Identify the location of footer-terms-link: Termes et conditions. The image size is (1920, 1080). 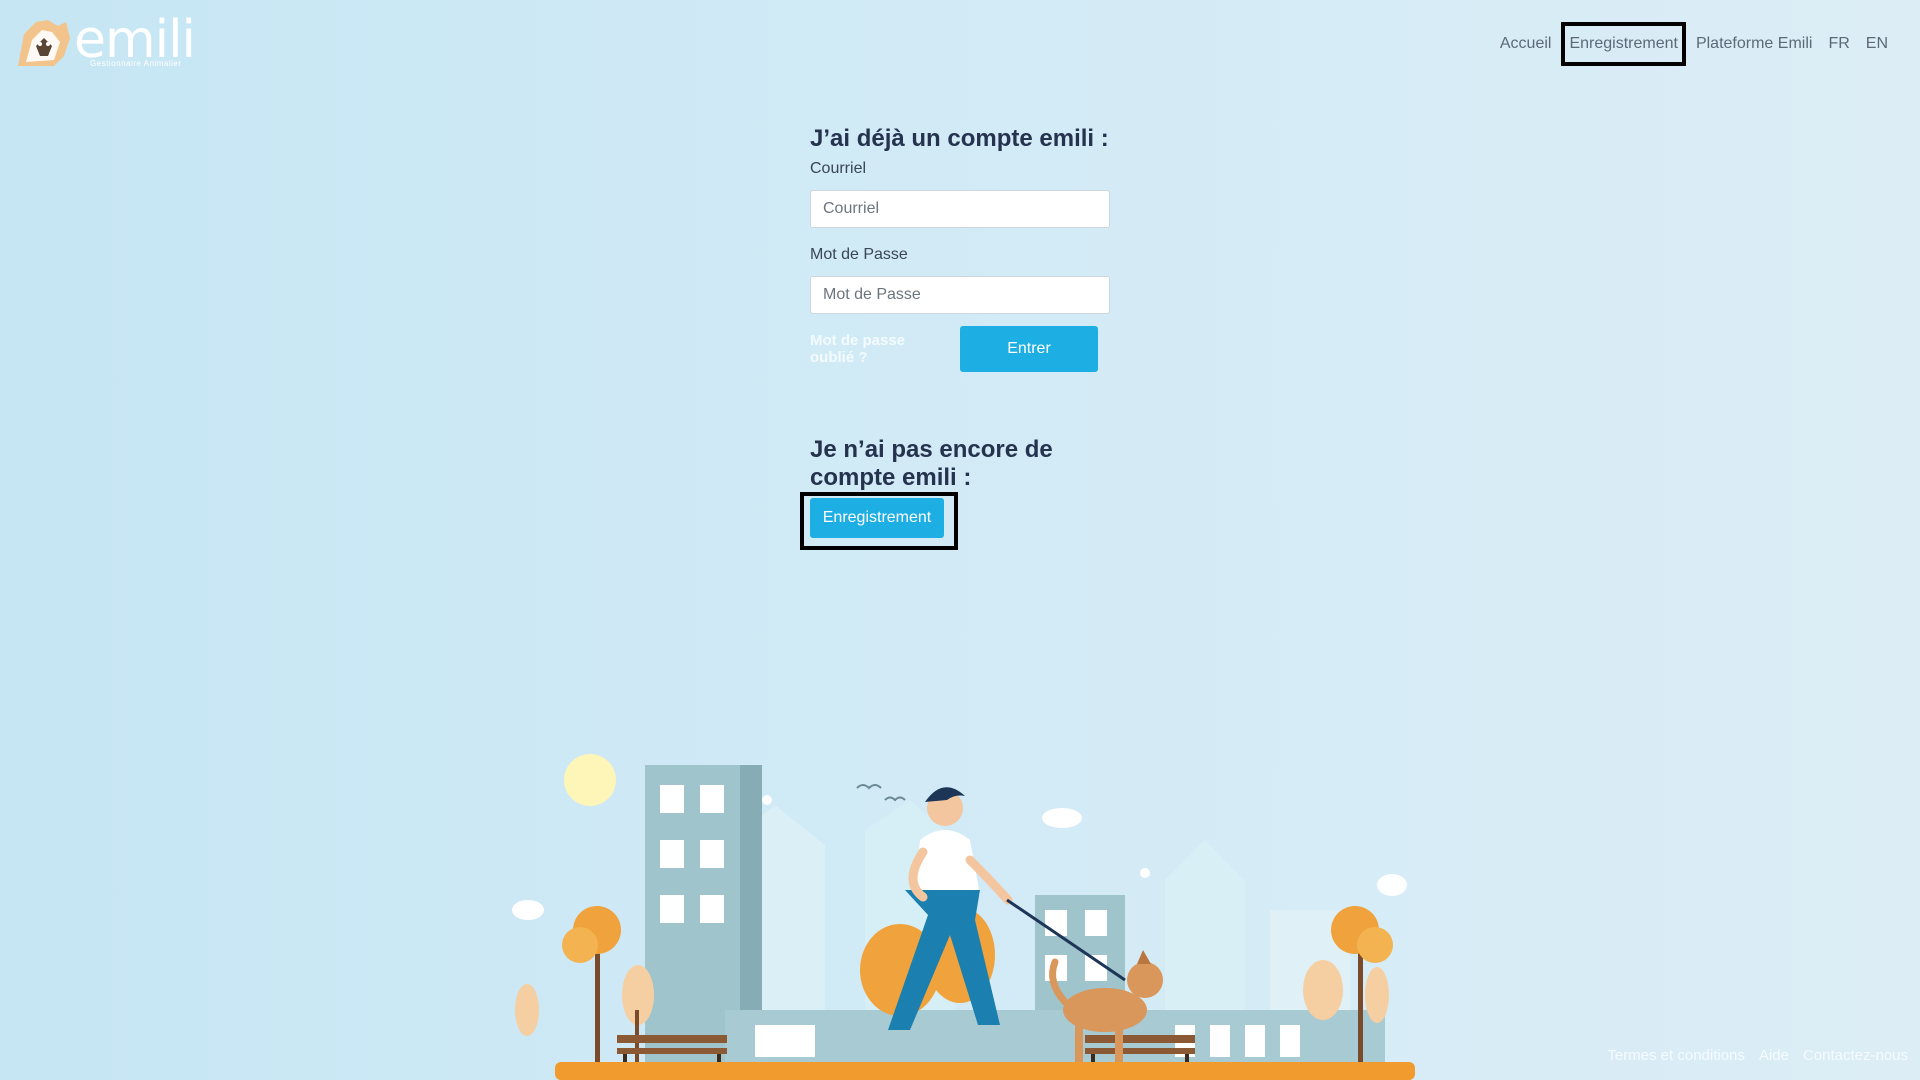
(1676, 1055).